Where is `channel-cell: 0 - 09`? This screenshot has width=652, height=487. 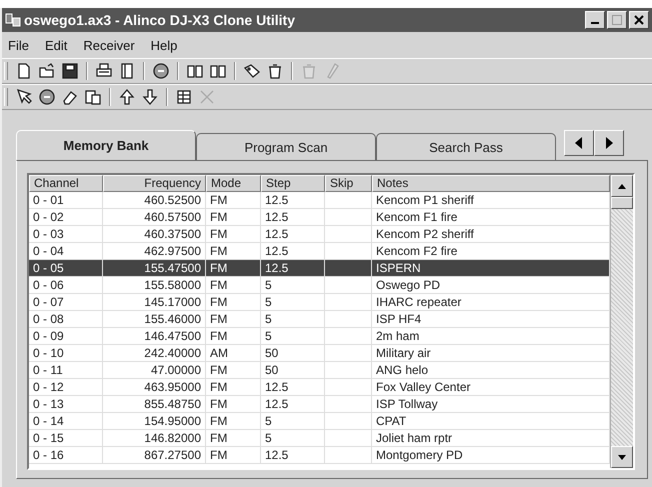
channel-cell: 0 - 09 is located at coordinates (66, 336).